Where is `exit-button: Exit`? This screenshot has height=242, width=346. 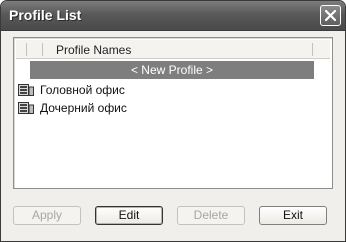
exit-button: Exit is located at coordinates (293, 215).